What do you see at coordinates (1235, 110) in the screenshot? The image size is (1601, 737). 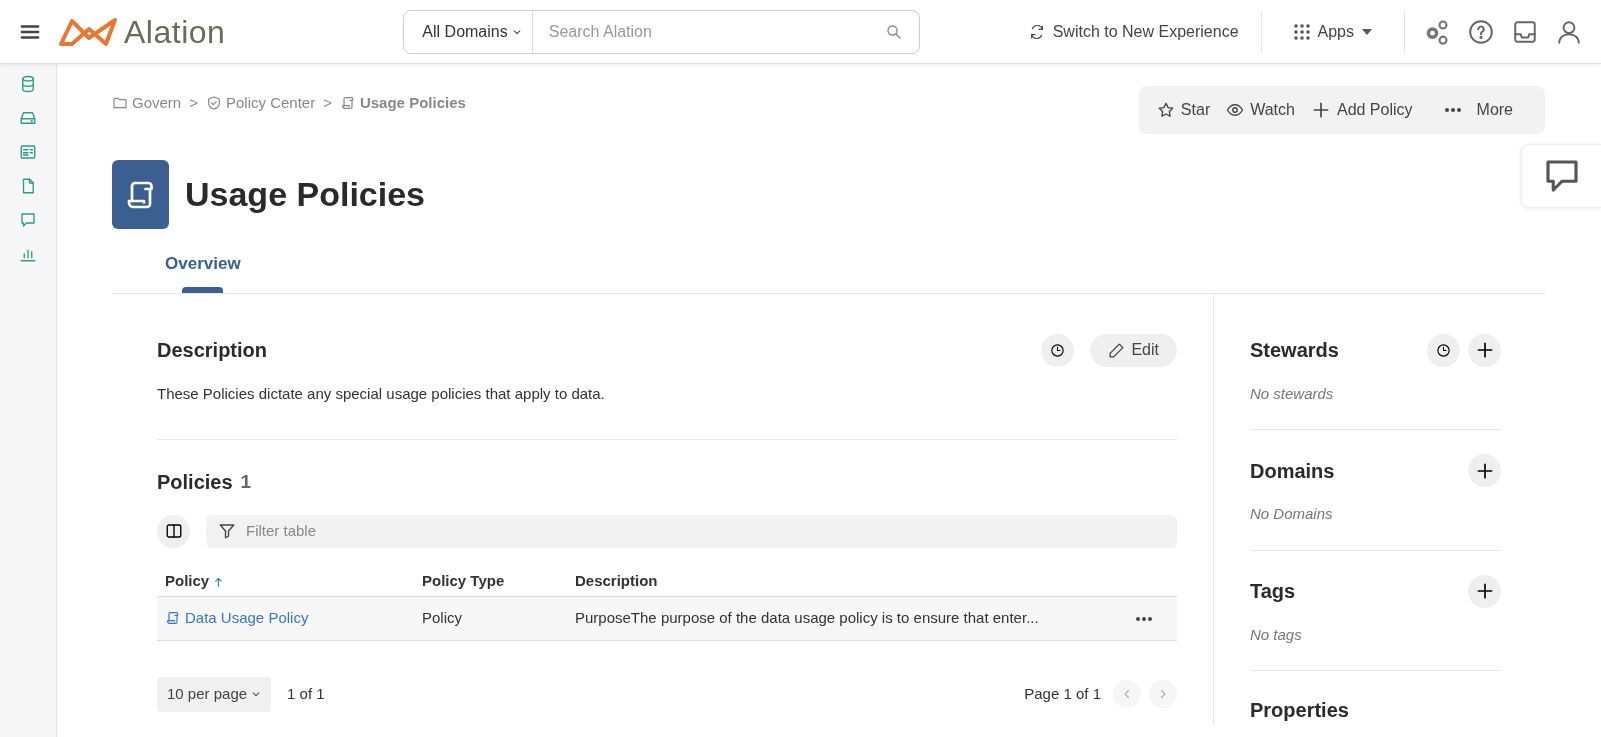 I see `eye-icon` at bounding box center [1235, 110].